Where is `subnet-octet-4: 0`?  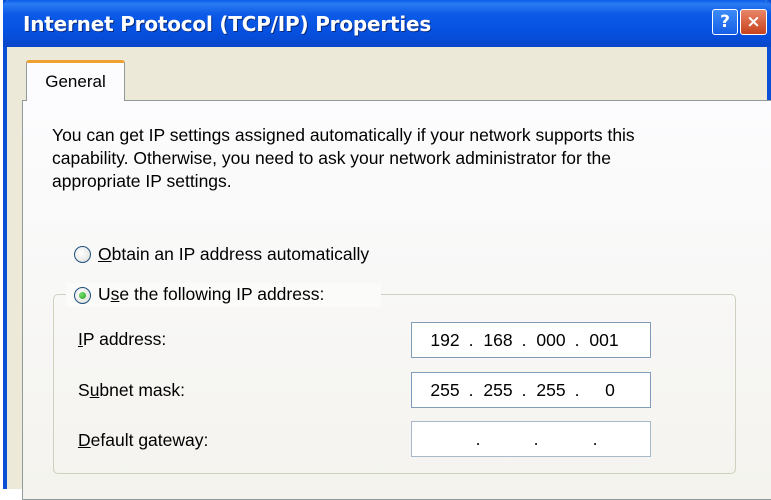
subnet-octet-4: 0 is located at coordinates (610, 390).